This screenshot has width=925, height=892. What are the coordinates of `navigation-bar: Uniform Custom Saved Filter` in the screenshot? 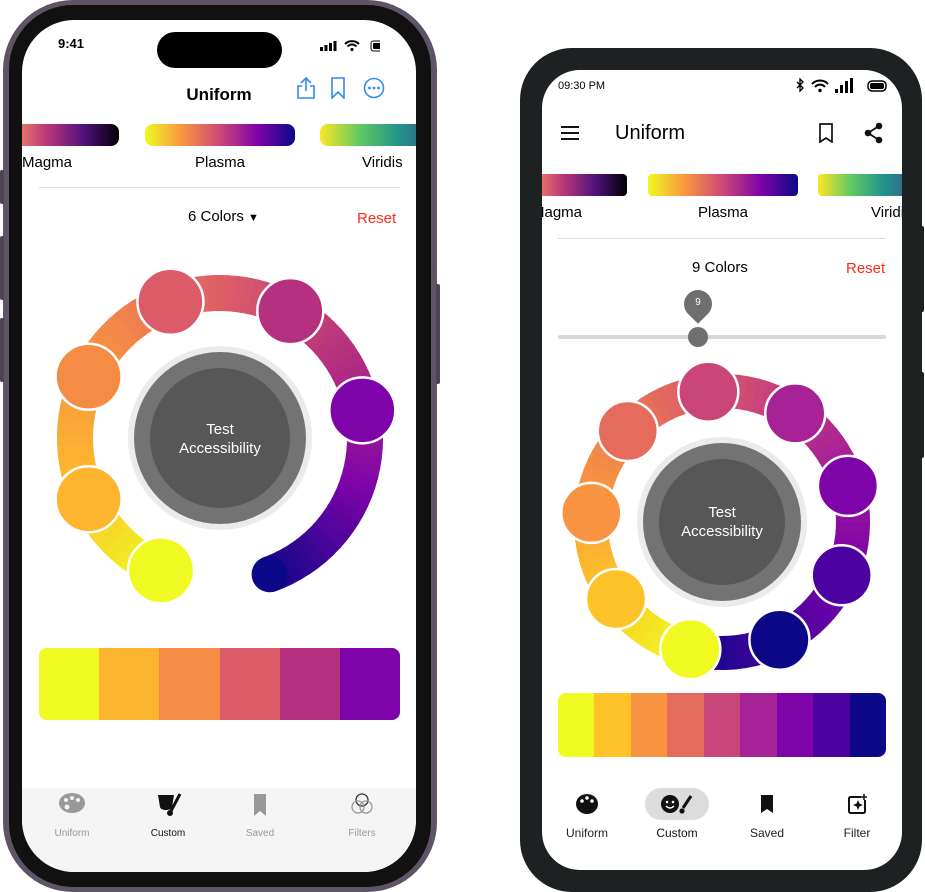 It's located at (722, 825).